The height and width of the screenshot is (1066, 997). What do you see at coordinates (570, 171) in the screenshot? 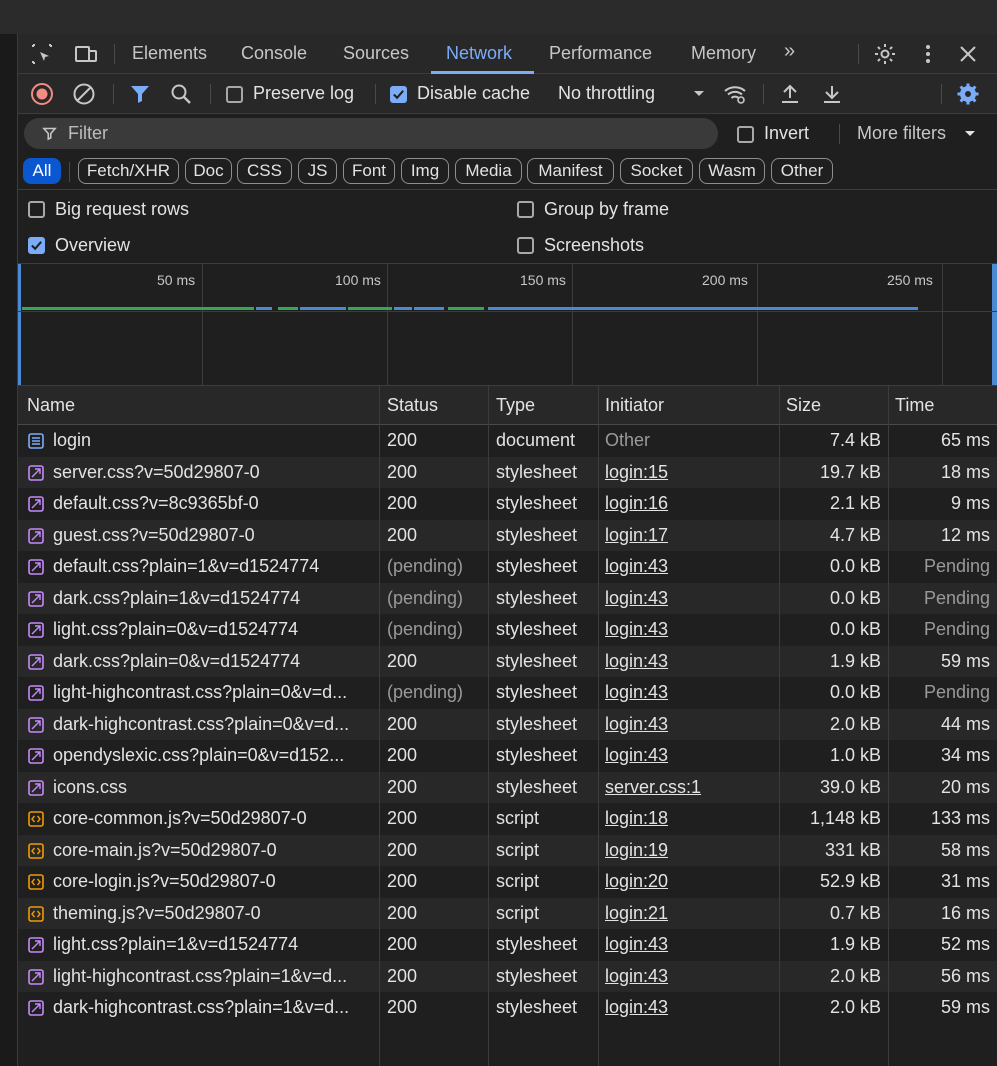
I see `chip-manifest: Manifest` at bounding box center [570, 171].